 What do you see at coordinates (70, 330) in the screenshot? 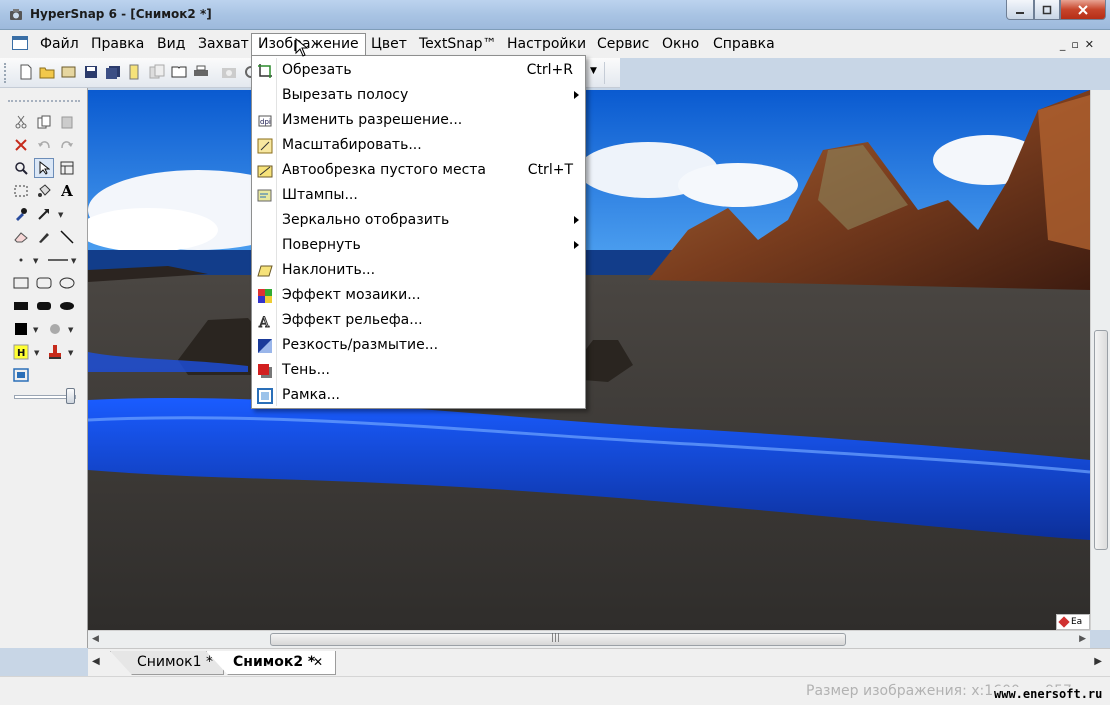
I see `background-color-dropdown: ▼` at bounding box center [70, 330].